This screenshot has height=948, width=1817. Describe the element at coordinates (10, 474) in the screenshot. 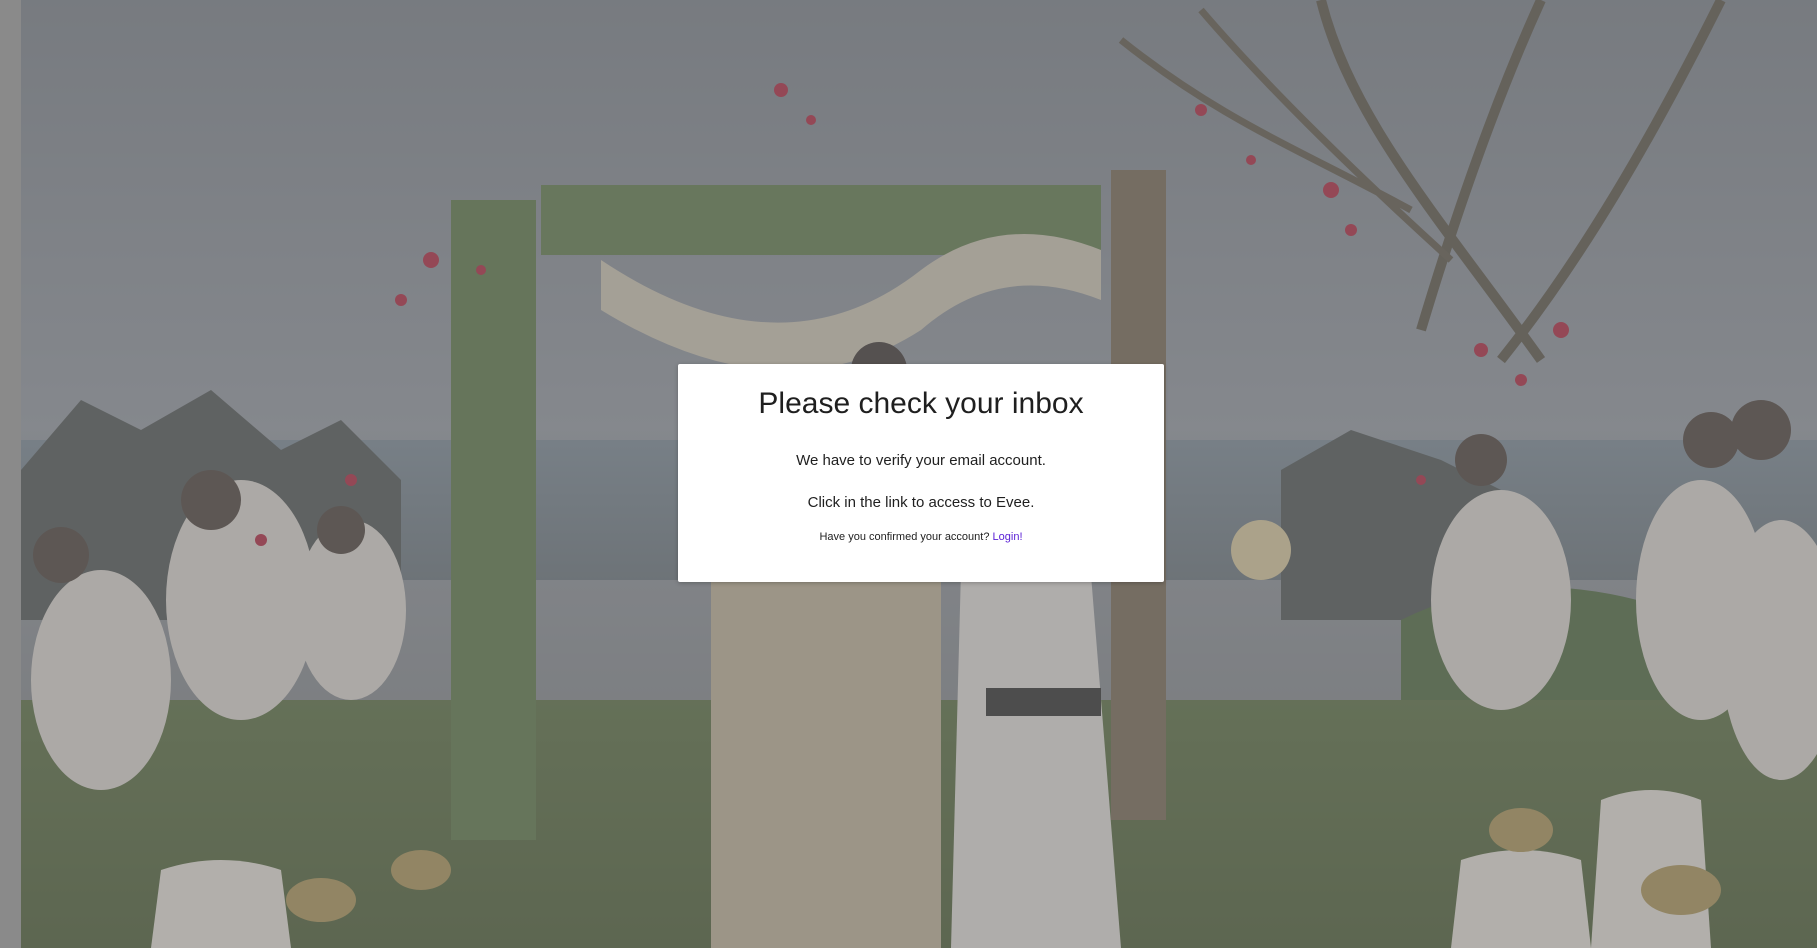

I see `left-gray-strip` at that location.